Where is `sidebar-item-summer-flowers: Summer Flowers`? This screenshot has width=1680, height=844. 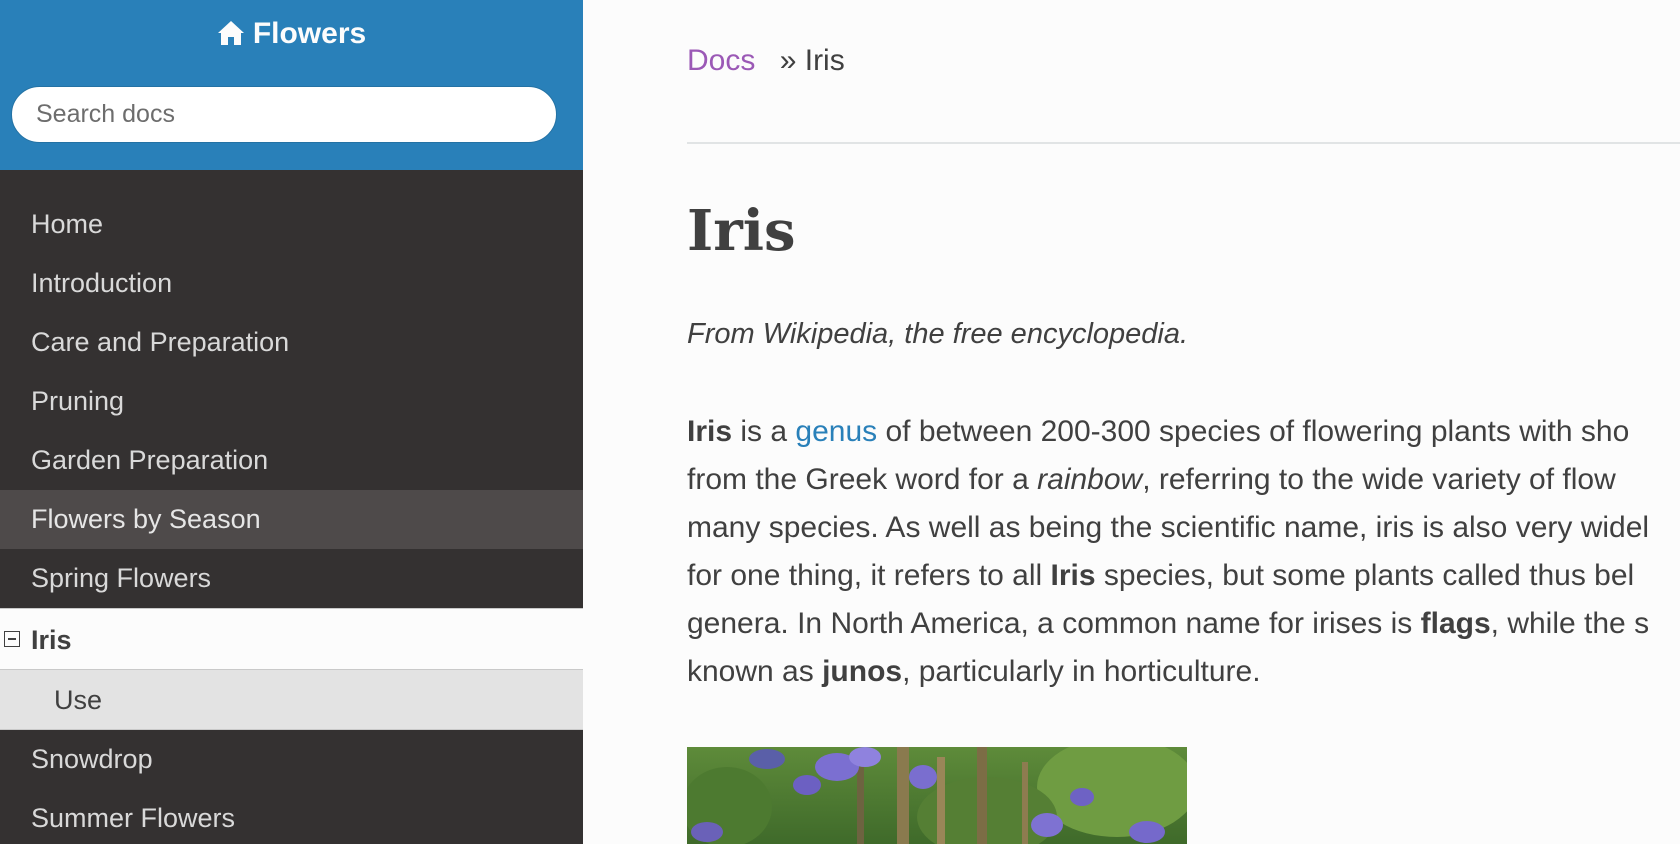 sidebar-item-summer-flowers: Summer Flowers is located at coordinates (291, 816).